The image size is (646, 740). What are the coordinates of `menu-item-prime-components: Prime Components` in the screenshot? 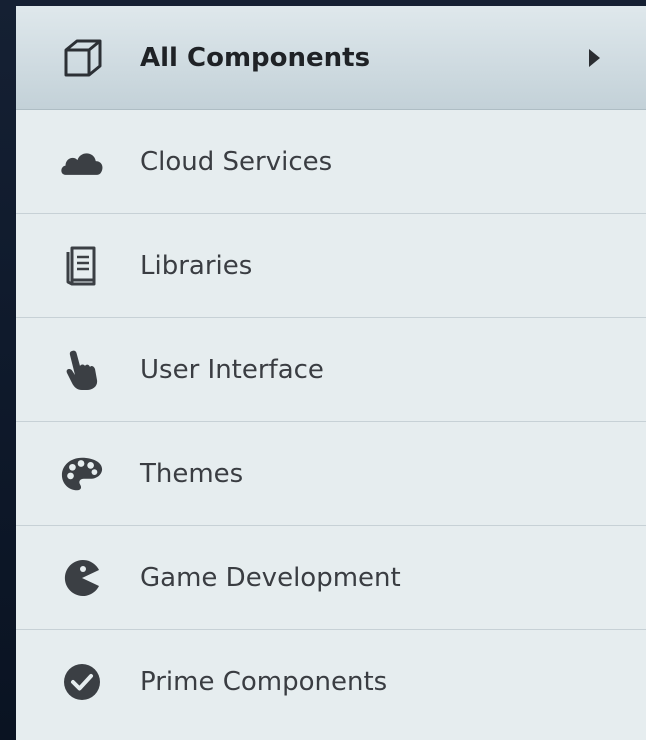 It's located at (331, 682).